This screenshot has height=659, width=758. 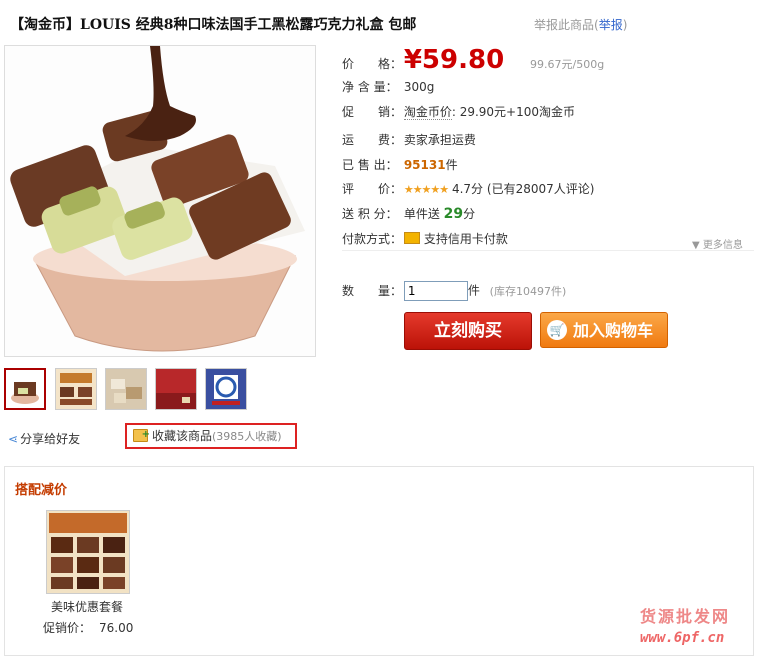 I want to click on combo-price: 促销价： 76.00, so click(x=88, y=627).